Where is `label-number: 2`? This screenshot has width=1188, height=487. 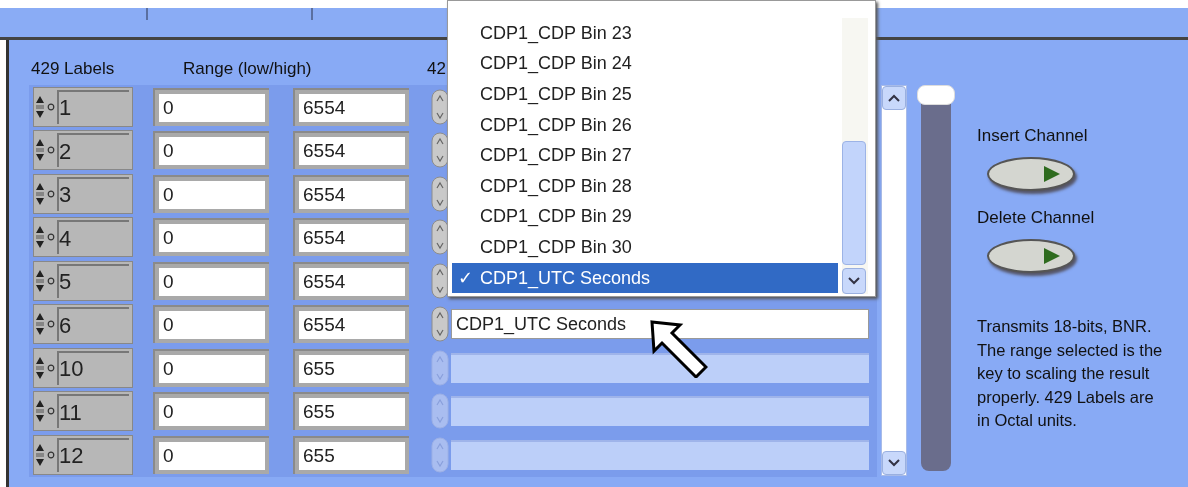
label-number: 2 is located at coordinates (93, 150).